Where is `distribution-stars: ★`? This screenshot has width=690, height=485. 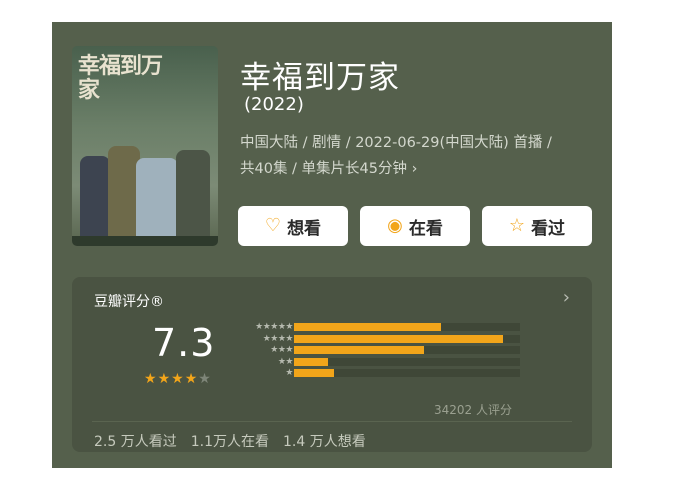 distribution-stars: ★ is located at coordinates (289, 373).